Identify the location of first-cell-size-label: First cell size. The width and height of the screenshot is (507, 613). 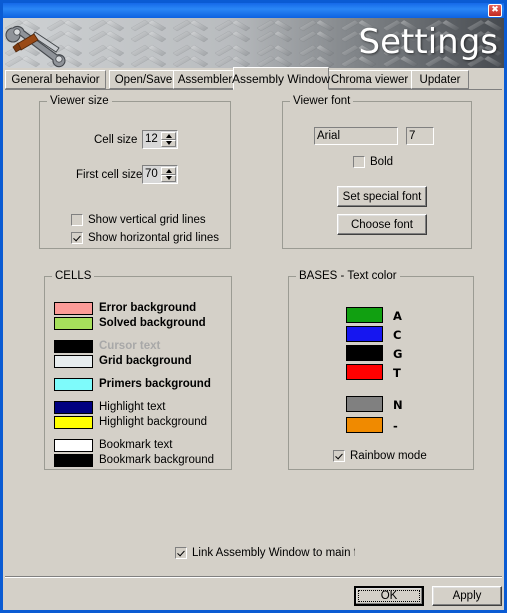
(109, 175).